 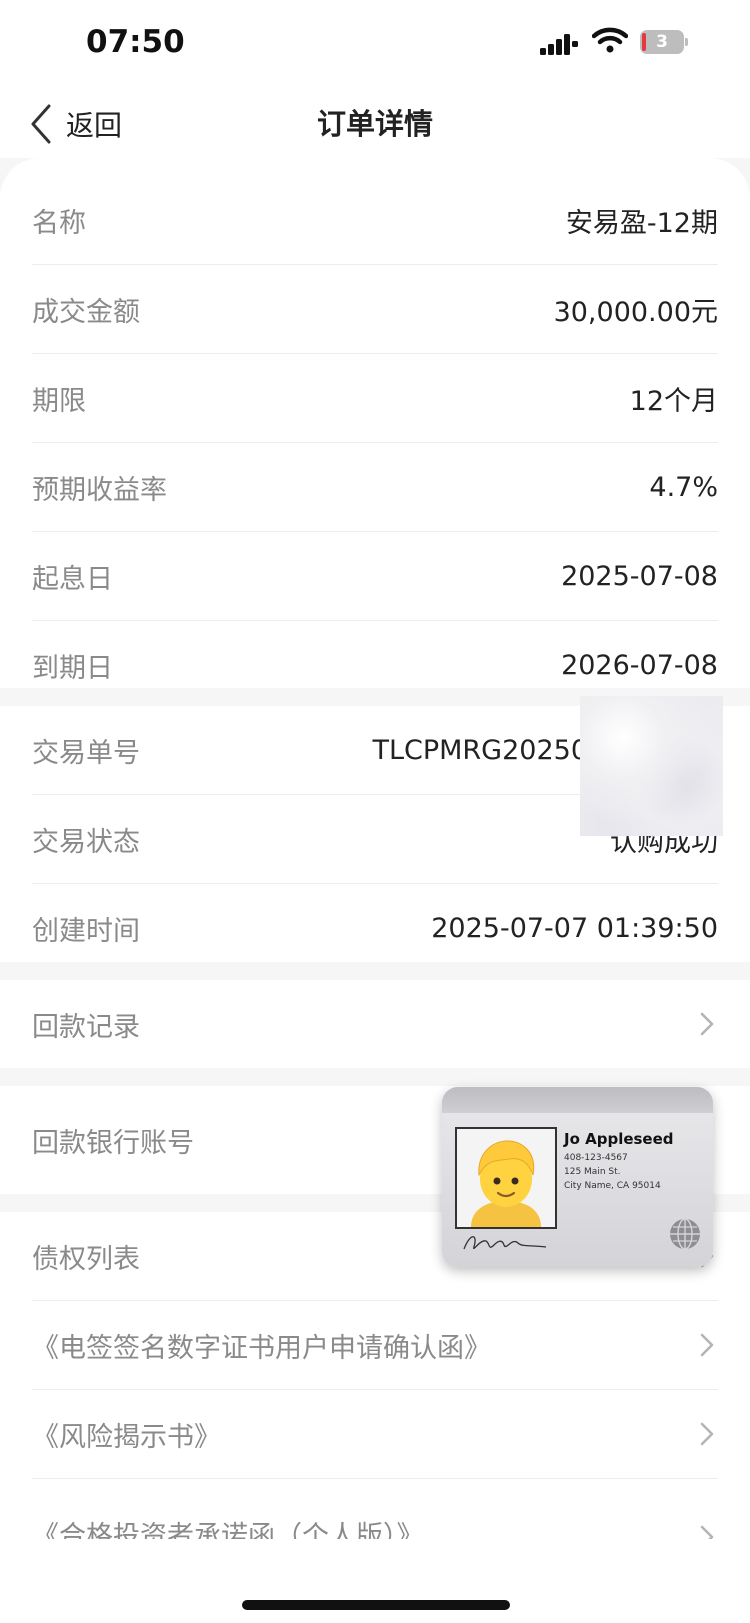 I want to click on cellular-signal-icon, so click(x=559, y=44).